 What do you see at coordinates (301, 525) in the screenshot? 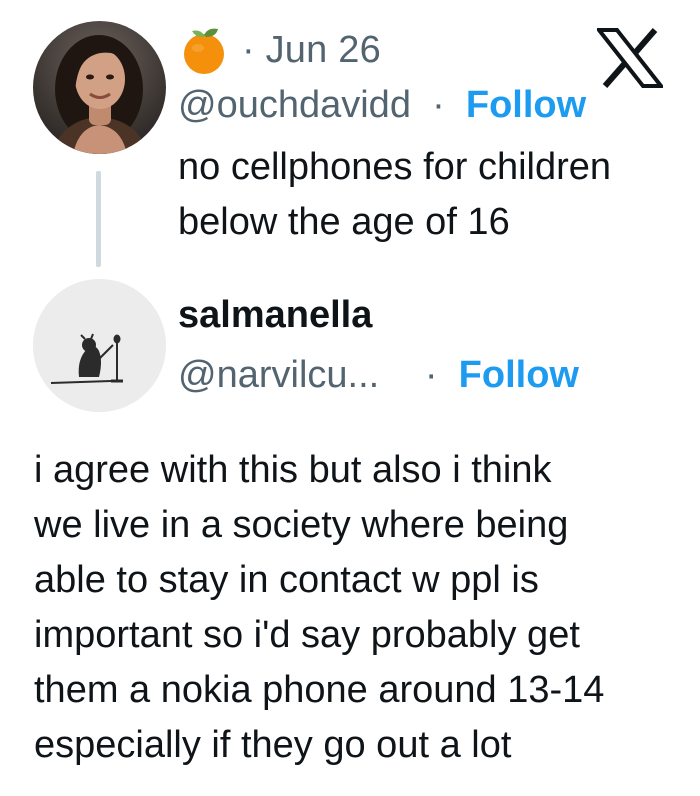
I see `reply-text-line: we live in a society where being` at bounding box center [301, 525].